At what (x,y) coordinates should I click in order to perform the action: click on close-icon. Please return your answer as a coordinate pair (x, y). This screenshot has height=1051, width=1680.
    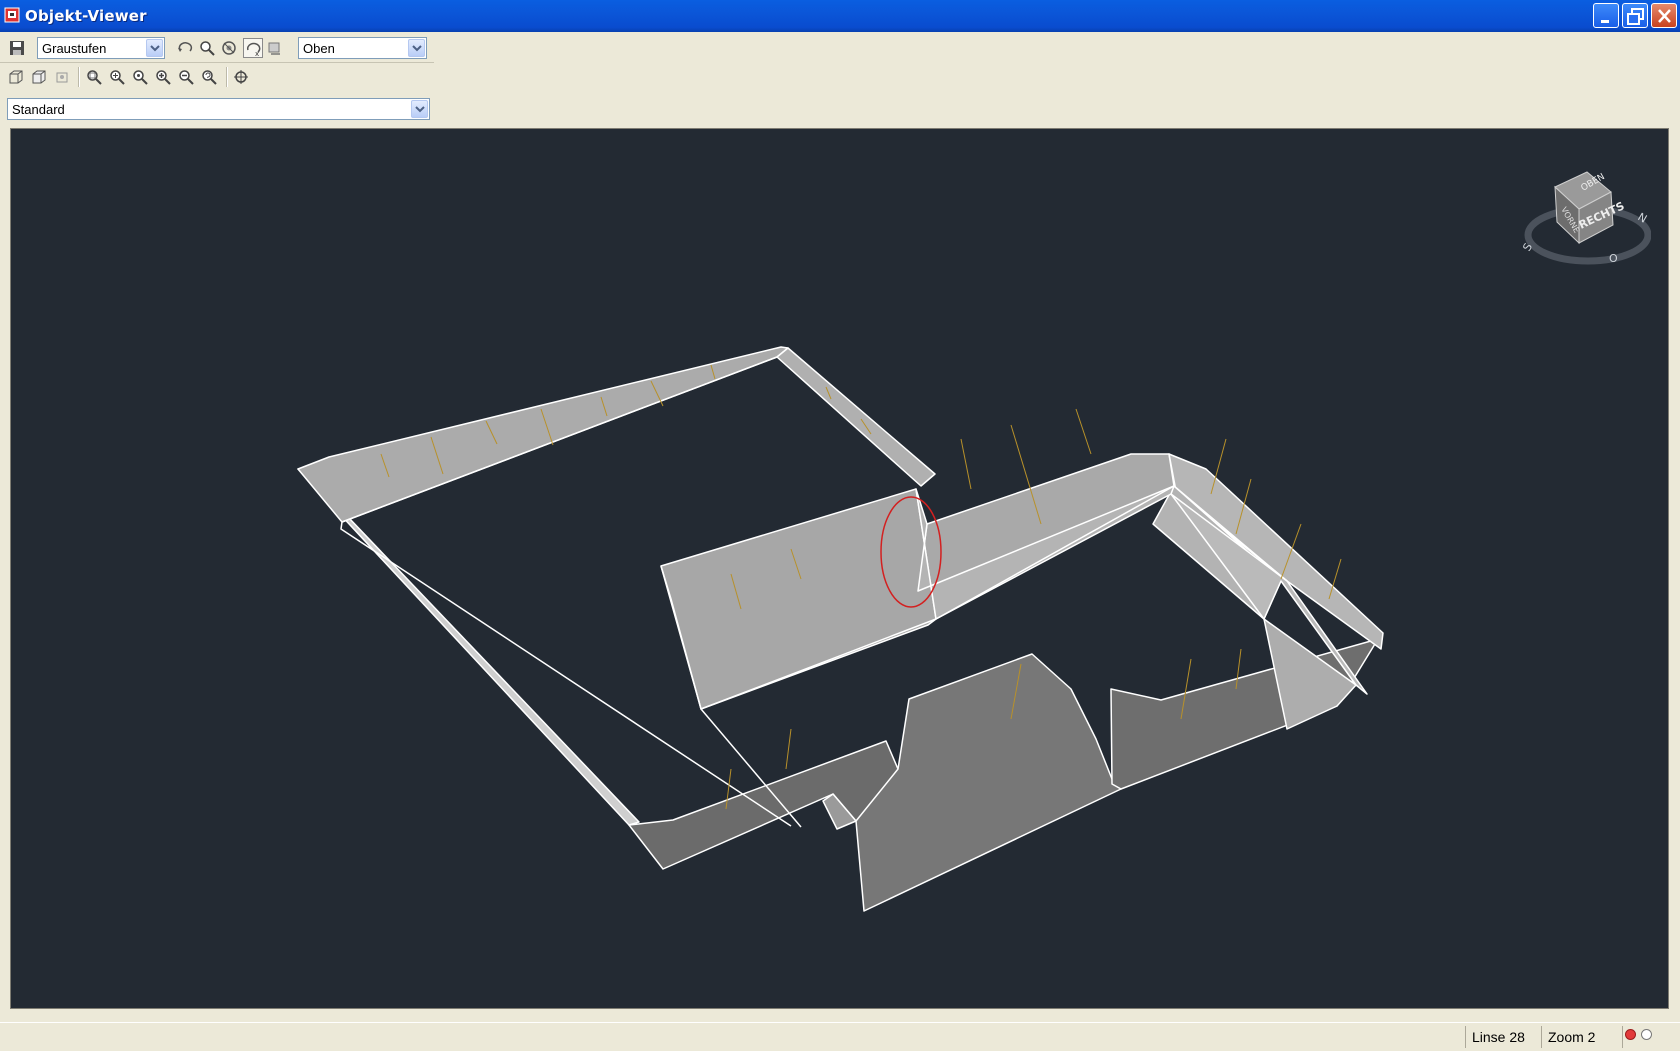
    Looking at the image, I should click on (1664, 16).